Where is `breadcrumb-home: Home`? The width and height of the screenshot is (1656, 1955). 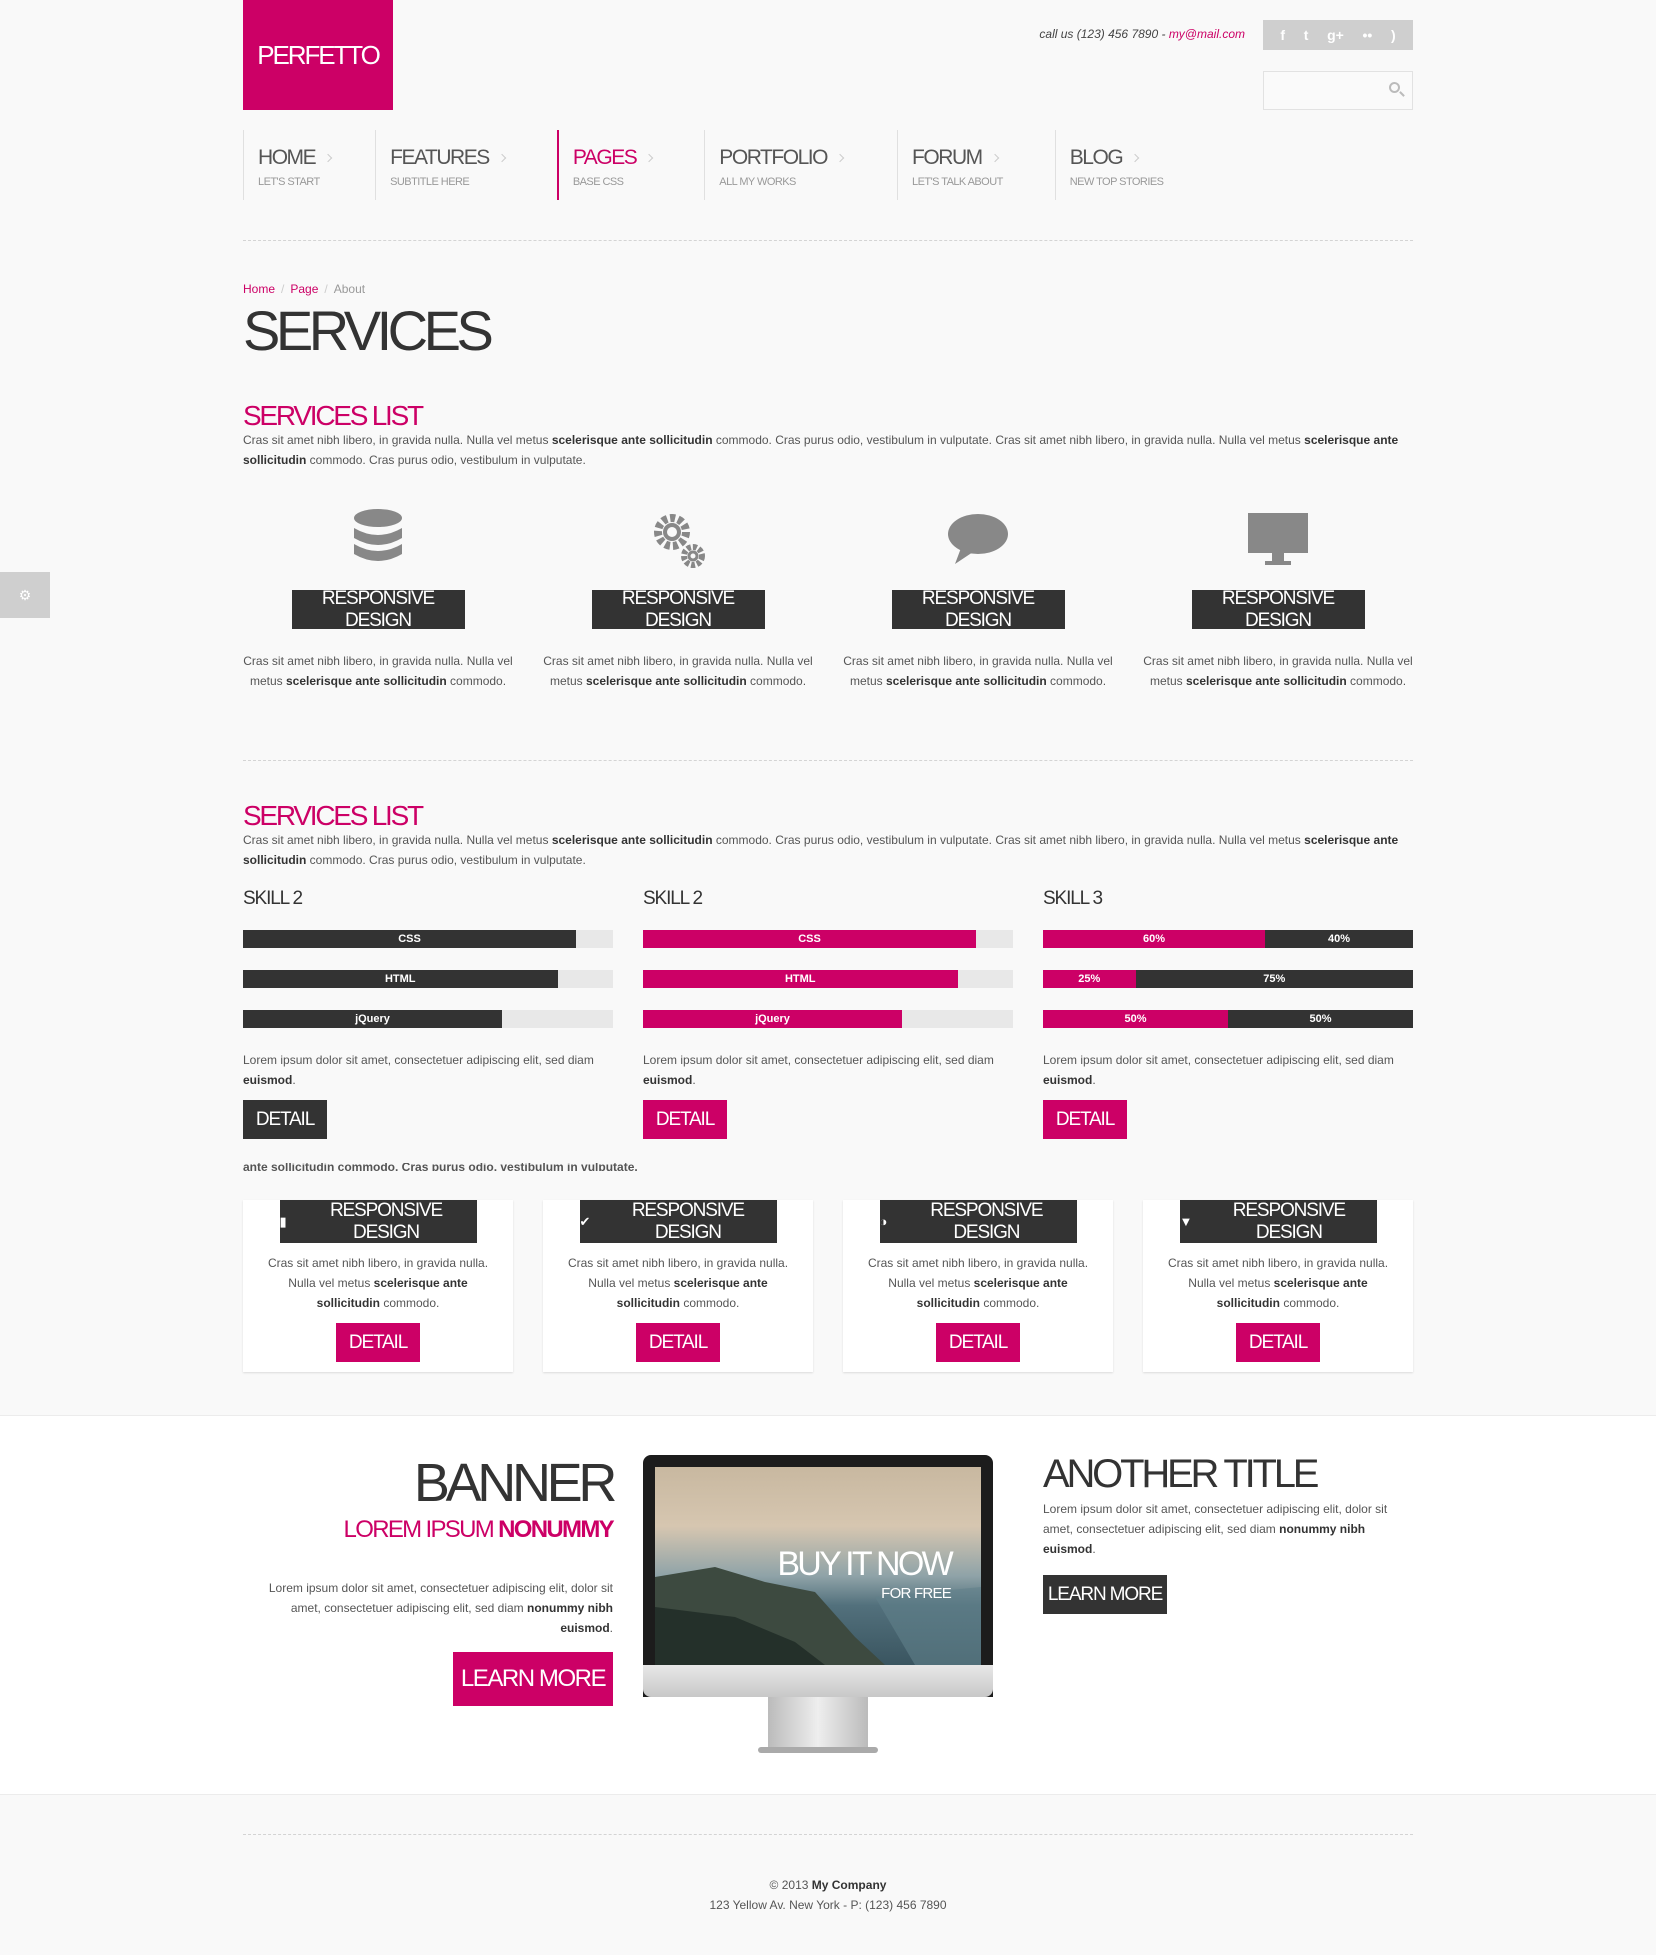 breadcrumb-home: Home is located at coordinates (259, 289).